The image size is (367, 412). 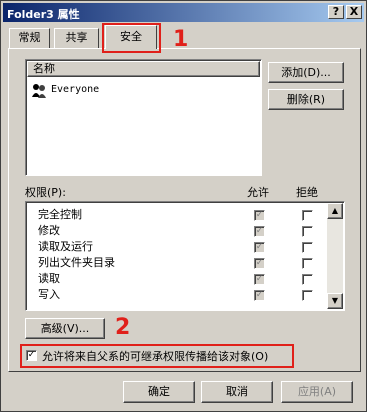 I want to click on users-group-icon, so click(x=39, y=91).